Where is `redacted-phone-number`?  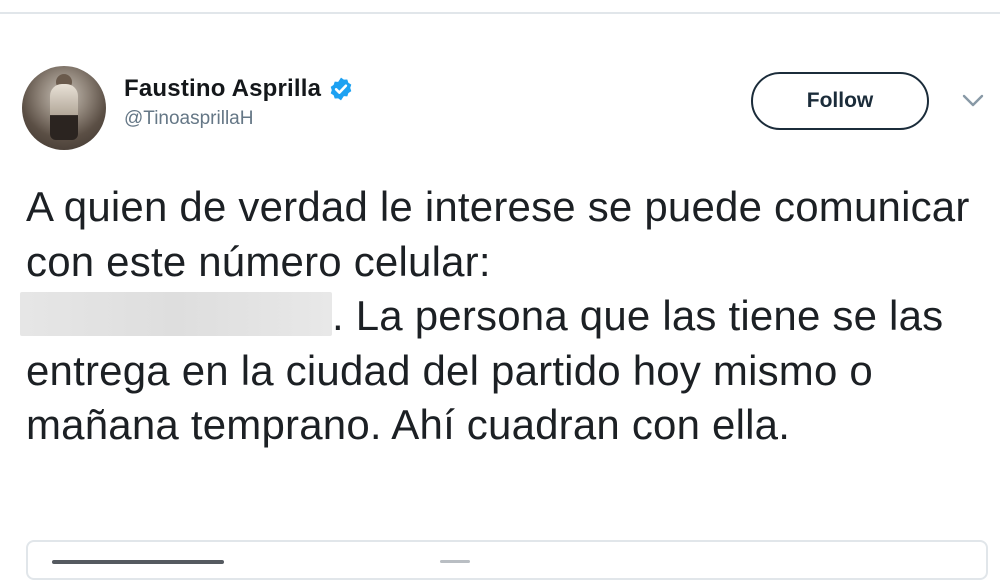
redacted-phone-number is located at coordinates (176, 314).